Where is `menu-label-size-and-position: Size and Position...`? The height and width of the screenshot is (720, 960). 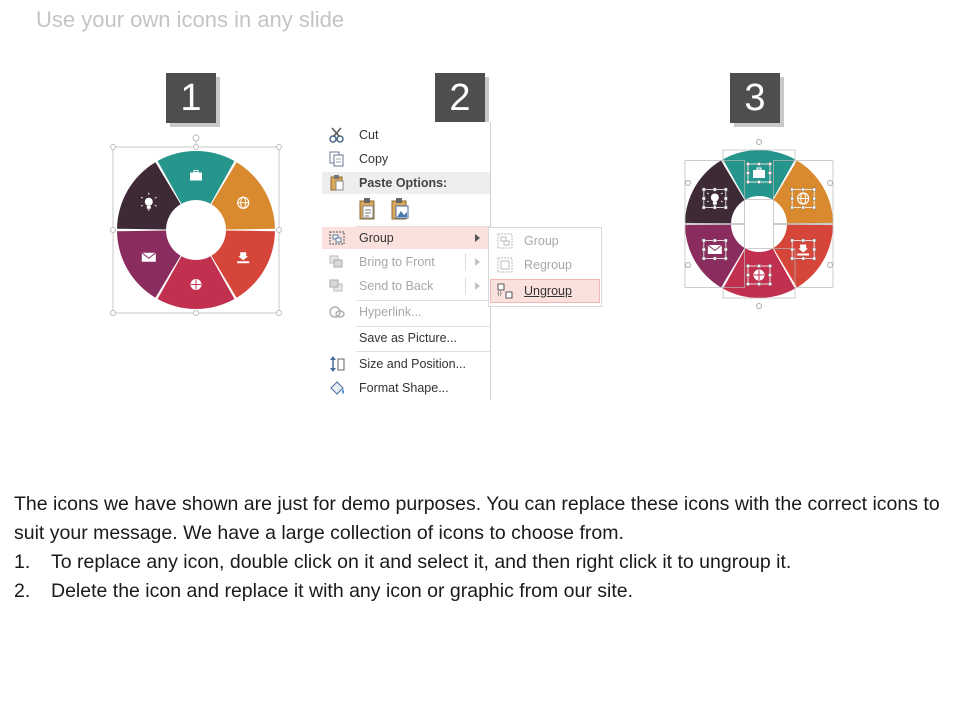 menu-label-size-and-position: Size and Position... is located at coordinates (413, 364).